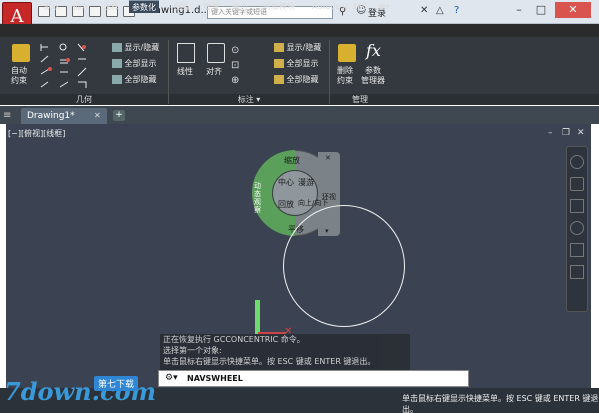  Describe the element at coordinates (36, 133) in the screenshot. I see `viewport-controls: [−][俯视][线框]` at that location.